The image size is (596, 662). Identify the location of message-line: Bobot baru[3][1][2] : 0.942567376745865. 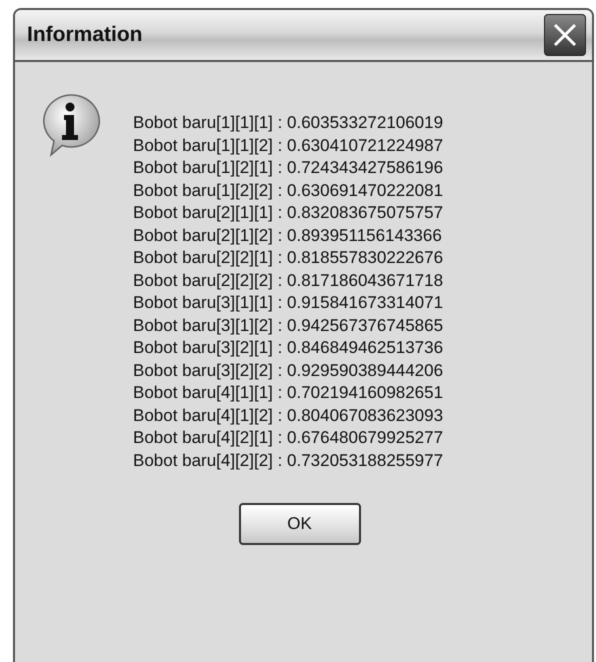
(288, 325).